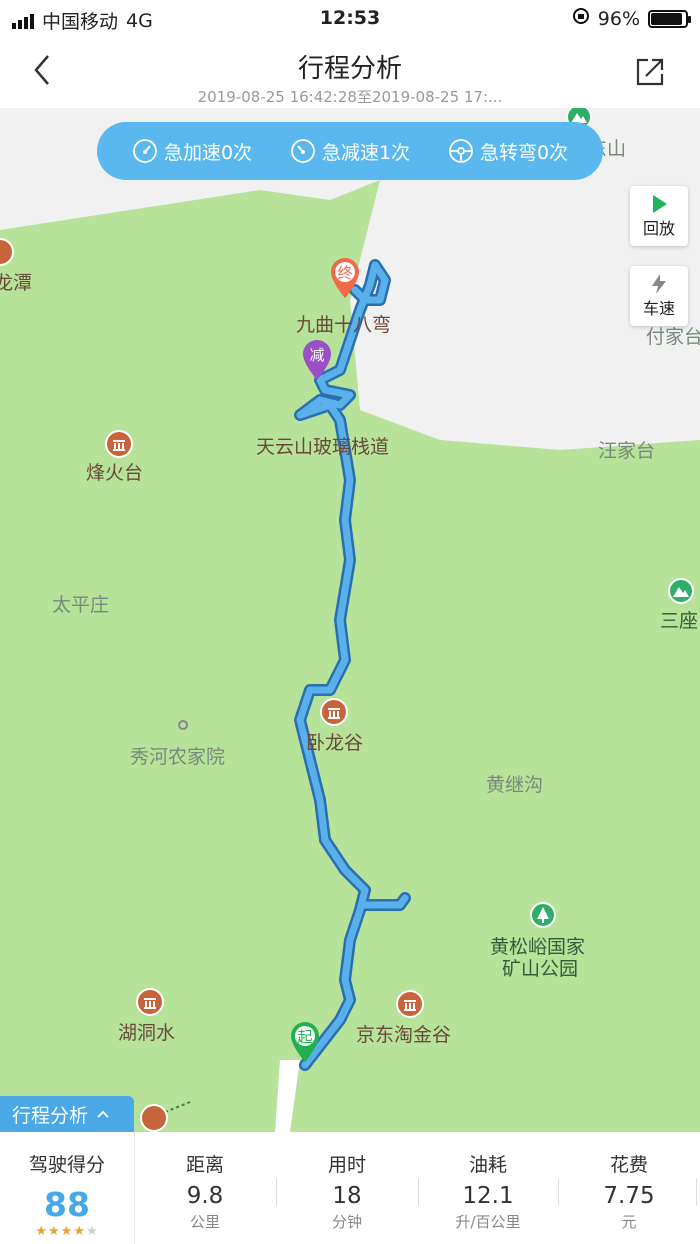 The height and width of the screenshot is (1244, 700). I want to click on battery-info: 96%, so click(631, 18).